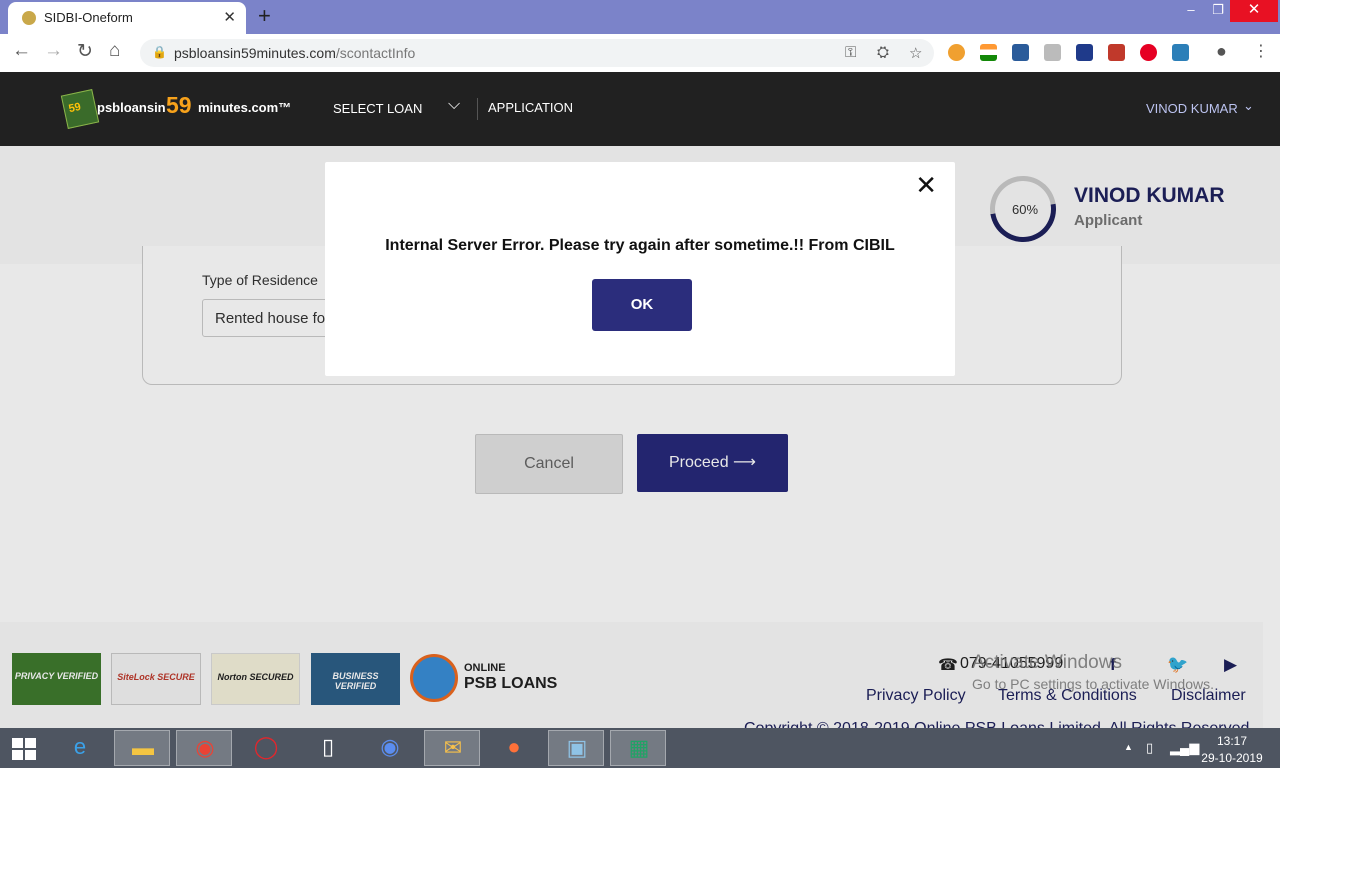  I want to click on window-close-button: ✕, so click(1254, 11).